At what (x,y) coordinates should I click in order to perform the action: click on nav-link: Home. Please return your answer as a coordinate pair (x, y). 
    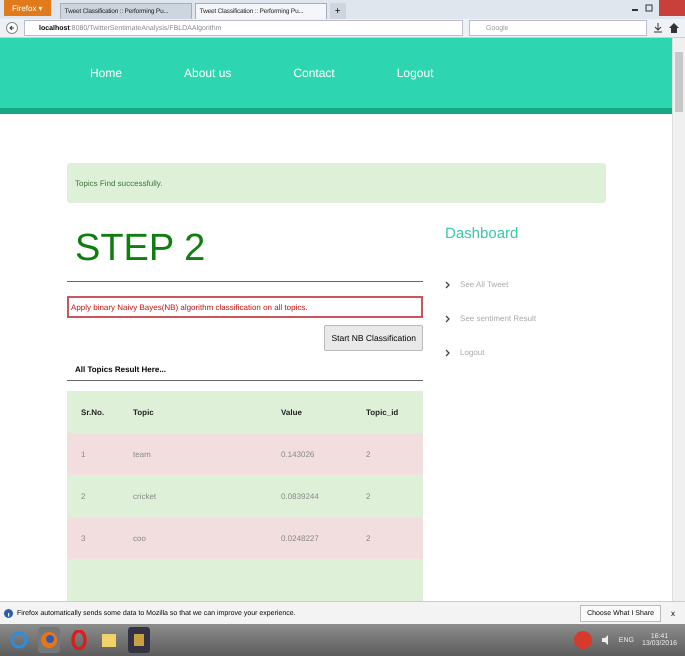
    Looking at the image, I should click on (106, 73).